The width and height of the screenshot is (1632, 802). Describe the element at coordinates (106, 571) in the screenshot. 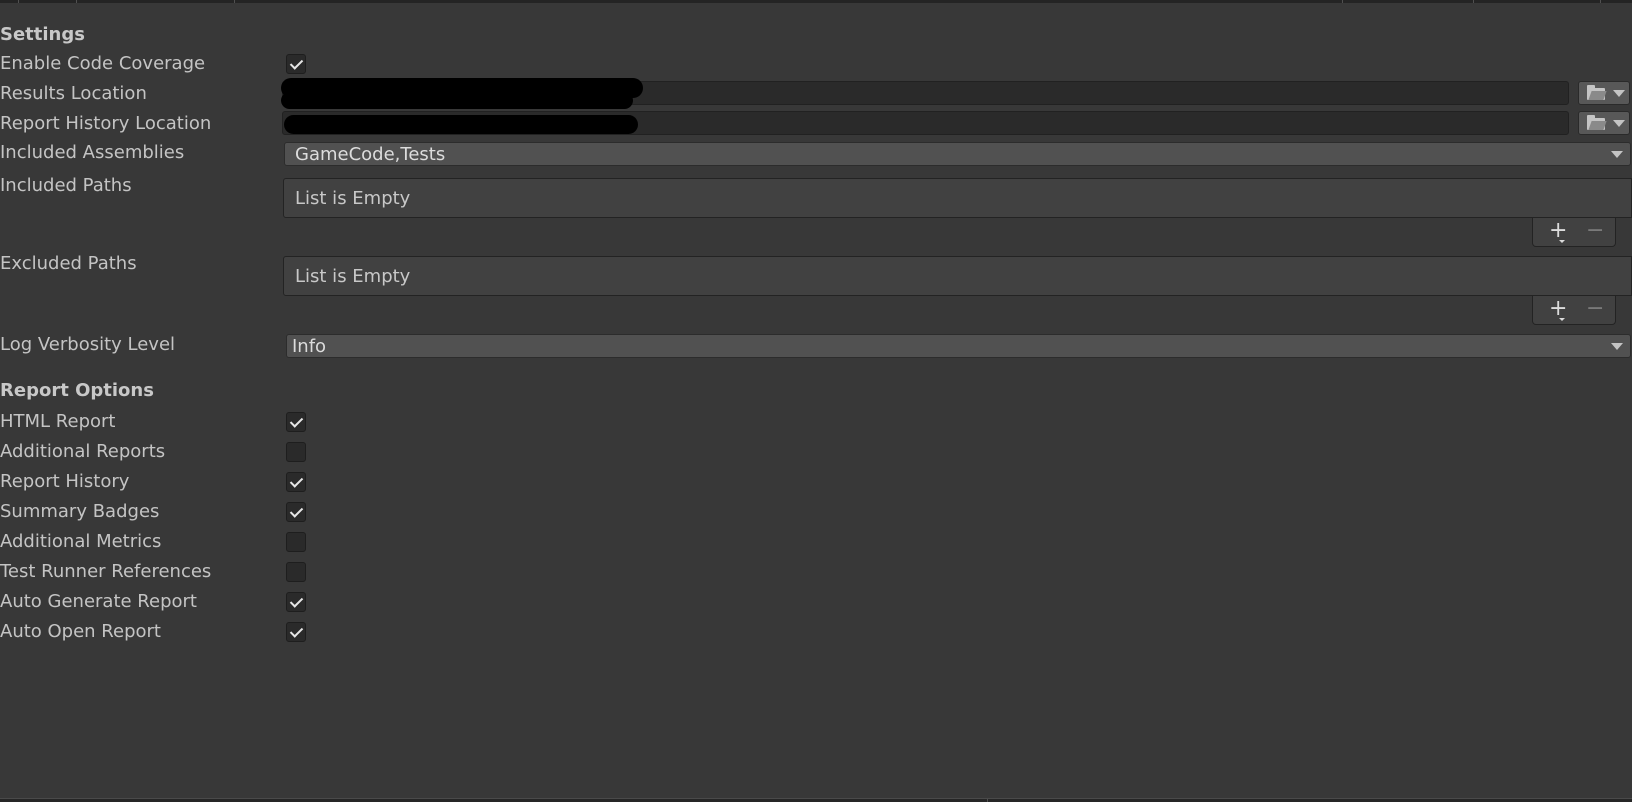

I see `test-runner-references-label: Test Runner References` at that location.